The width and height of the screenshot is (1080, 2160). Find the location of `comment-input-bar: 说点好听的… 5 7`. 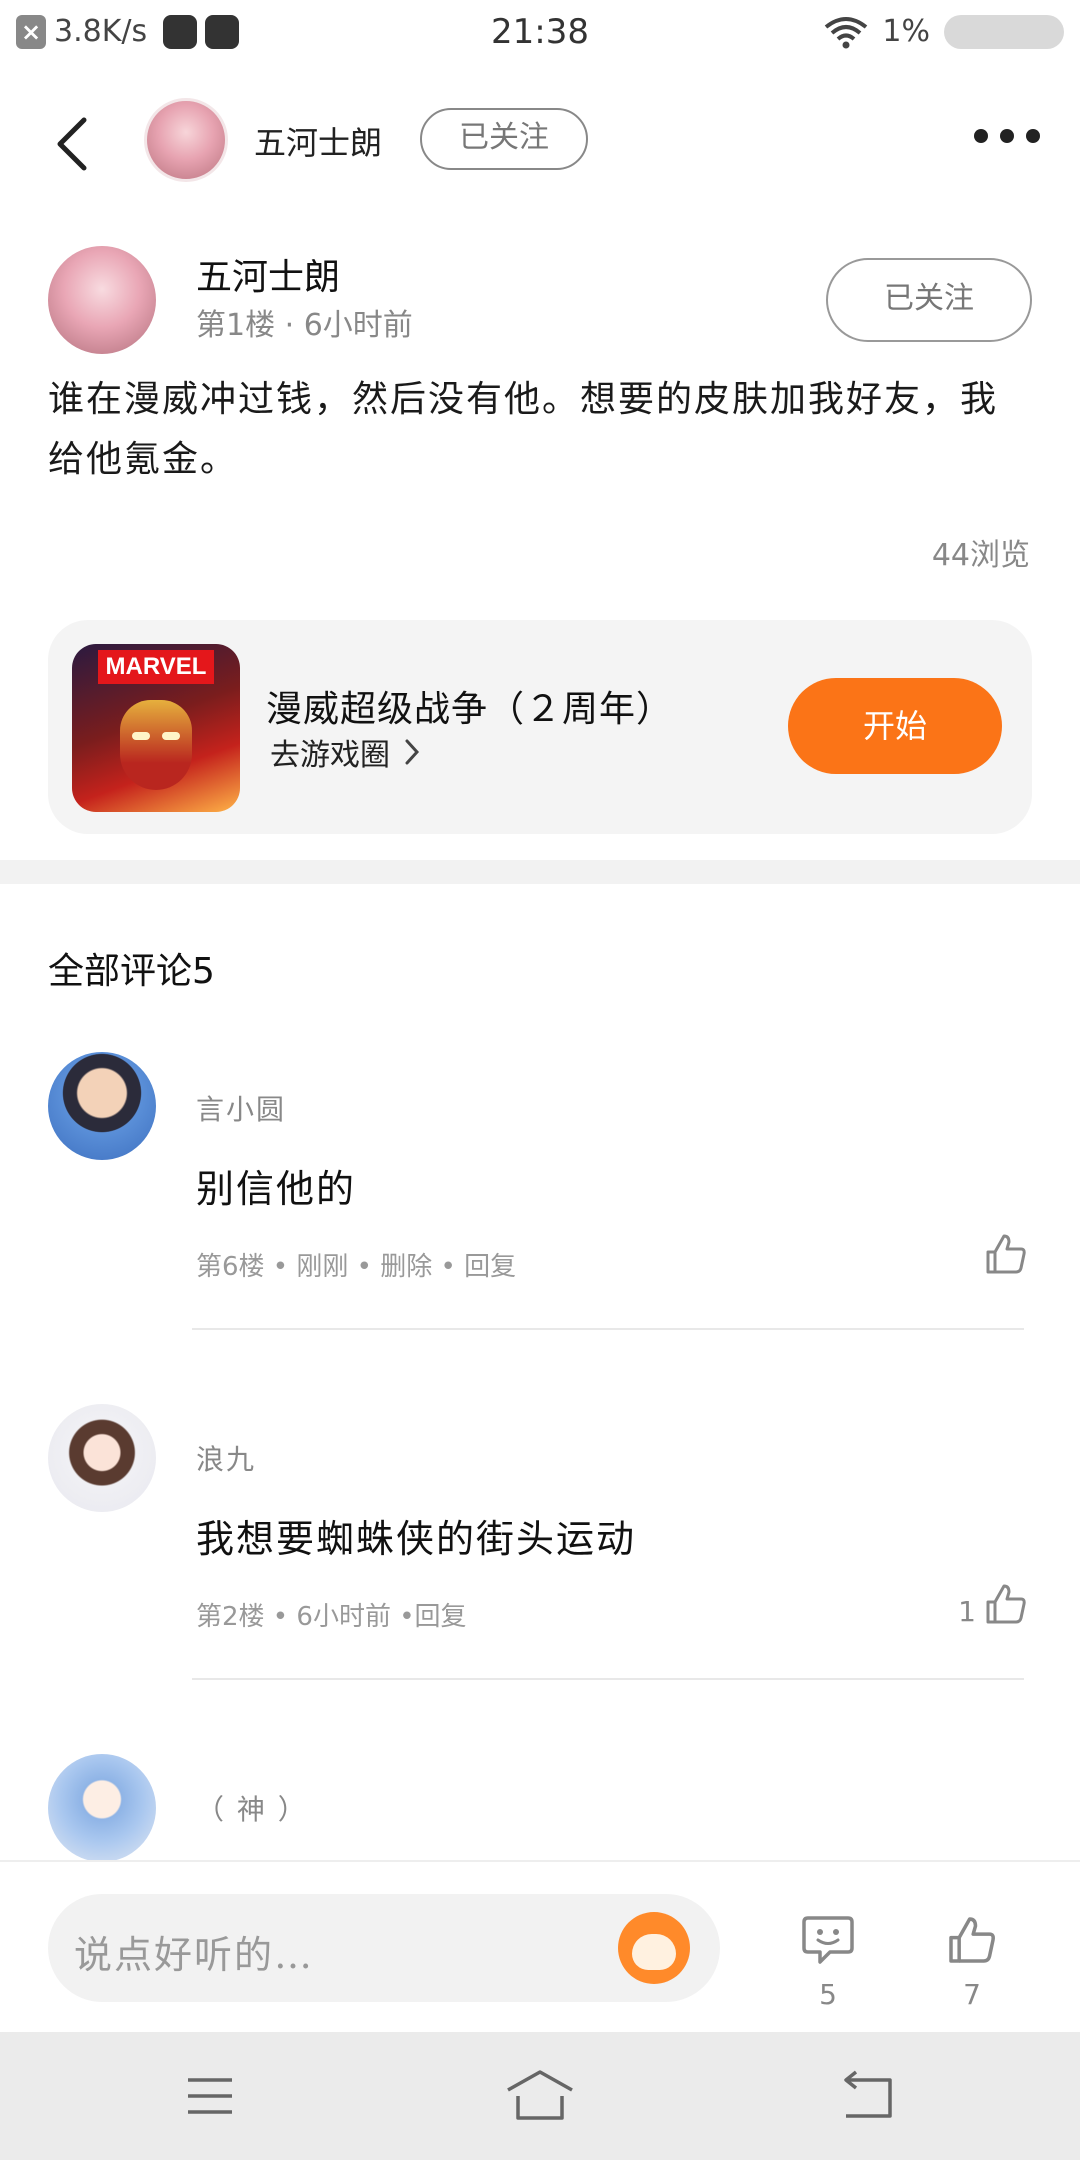

comment-input-bar: 说点好听的… 5 7 is located at coordinates (540, 1946).